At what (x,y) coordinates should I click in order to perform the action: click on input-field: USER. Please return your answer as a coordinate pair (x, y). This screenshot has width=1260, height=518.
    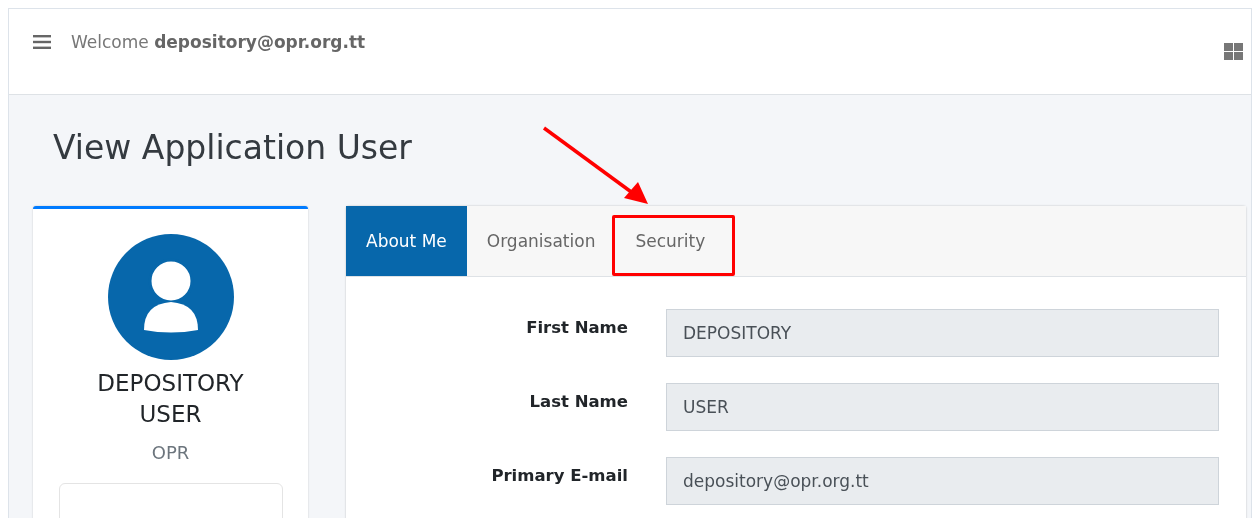
    Looking at the image, I should click on (942, 407).